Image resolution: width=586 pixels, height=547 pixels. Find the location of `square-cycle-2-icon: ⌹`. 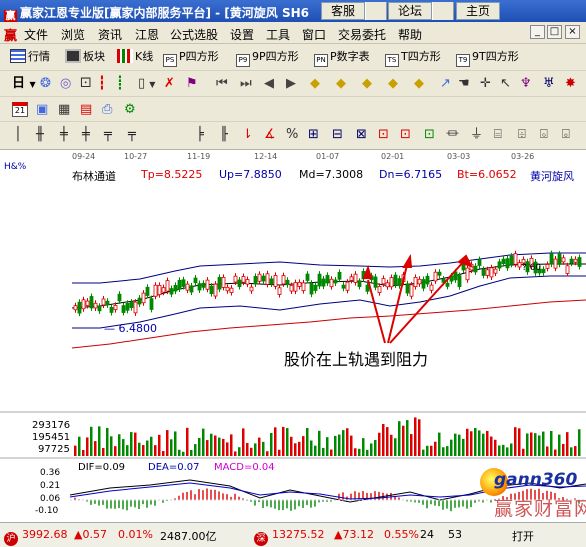

square-cycle-2-icon: ⌹ is located at coordinates (522, 135).